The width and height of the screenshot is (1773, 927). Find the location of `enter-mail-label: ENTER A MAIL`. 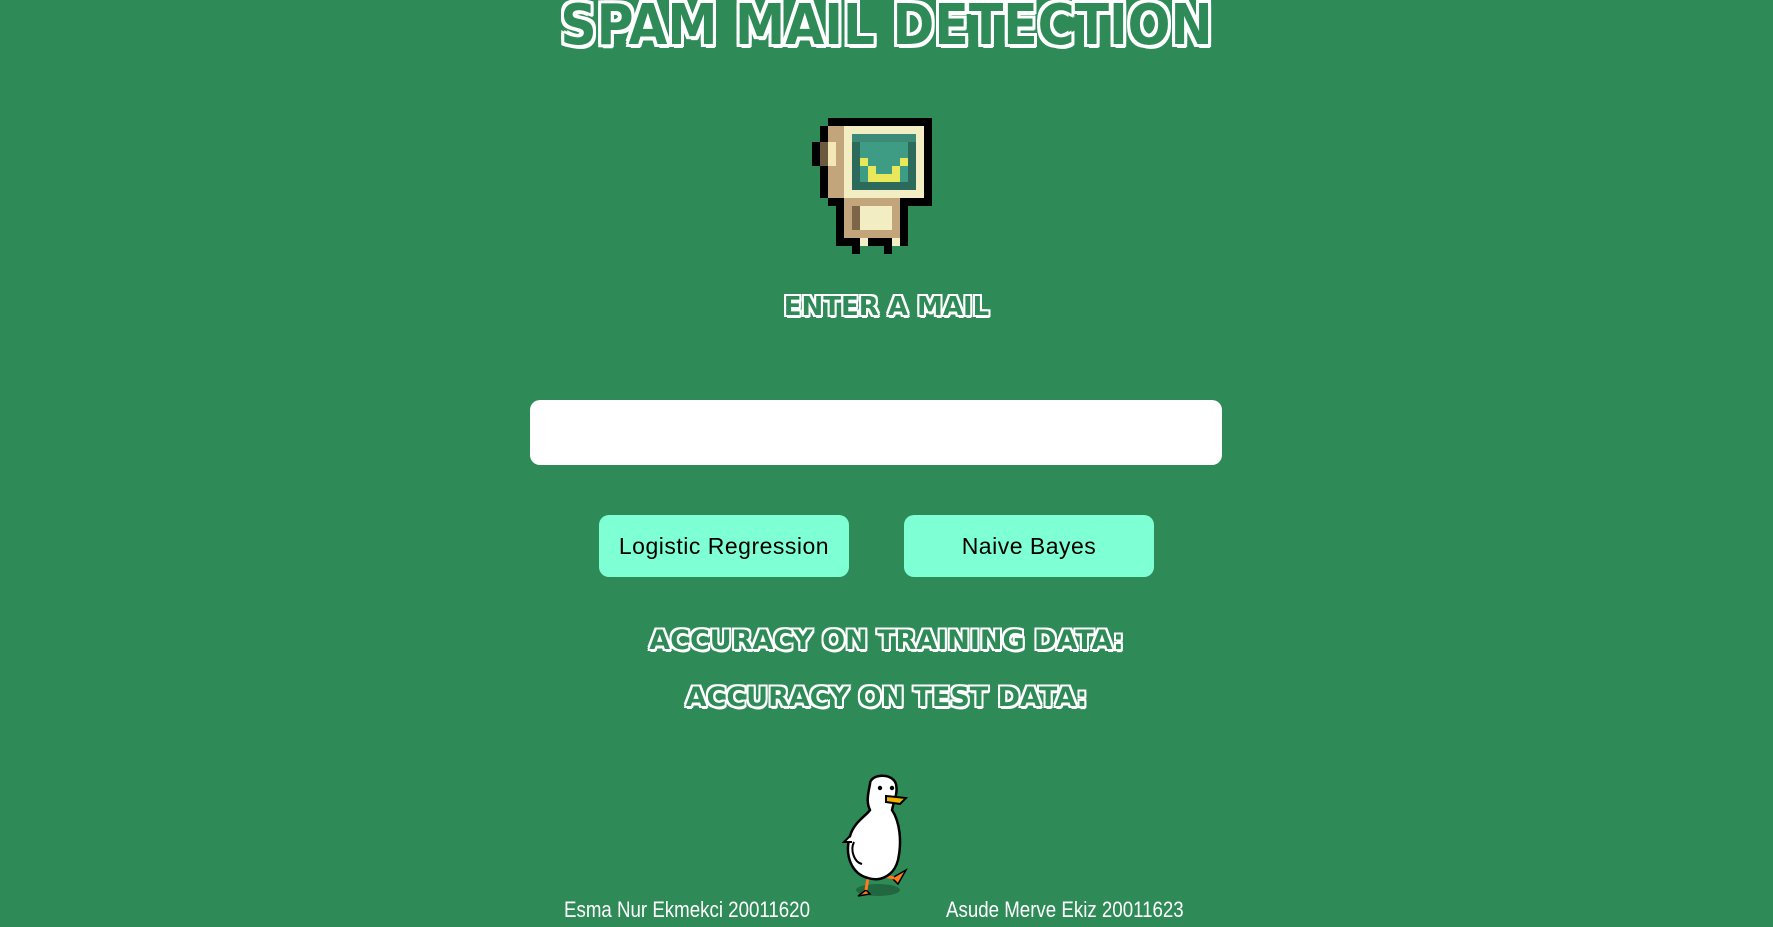

enter-mail-label: ENTER A MAIL is located at coordinates (886, 307).